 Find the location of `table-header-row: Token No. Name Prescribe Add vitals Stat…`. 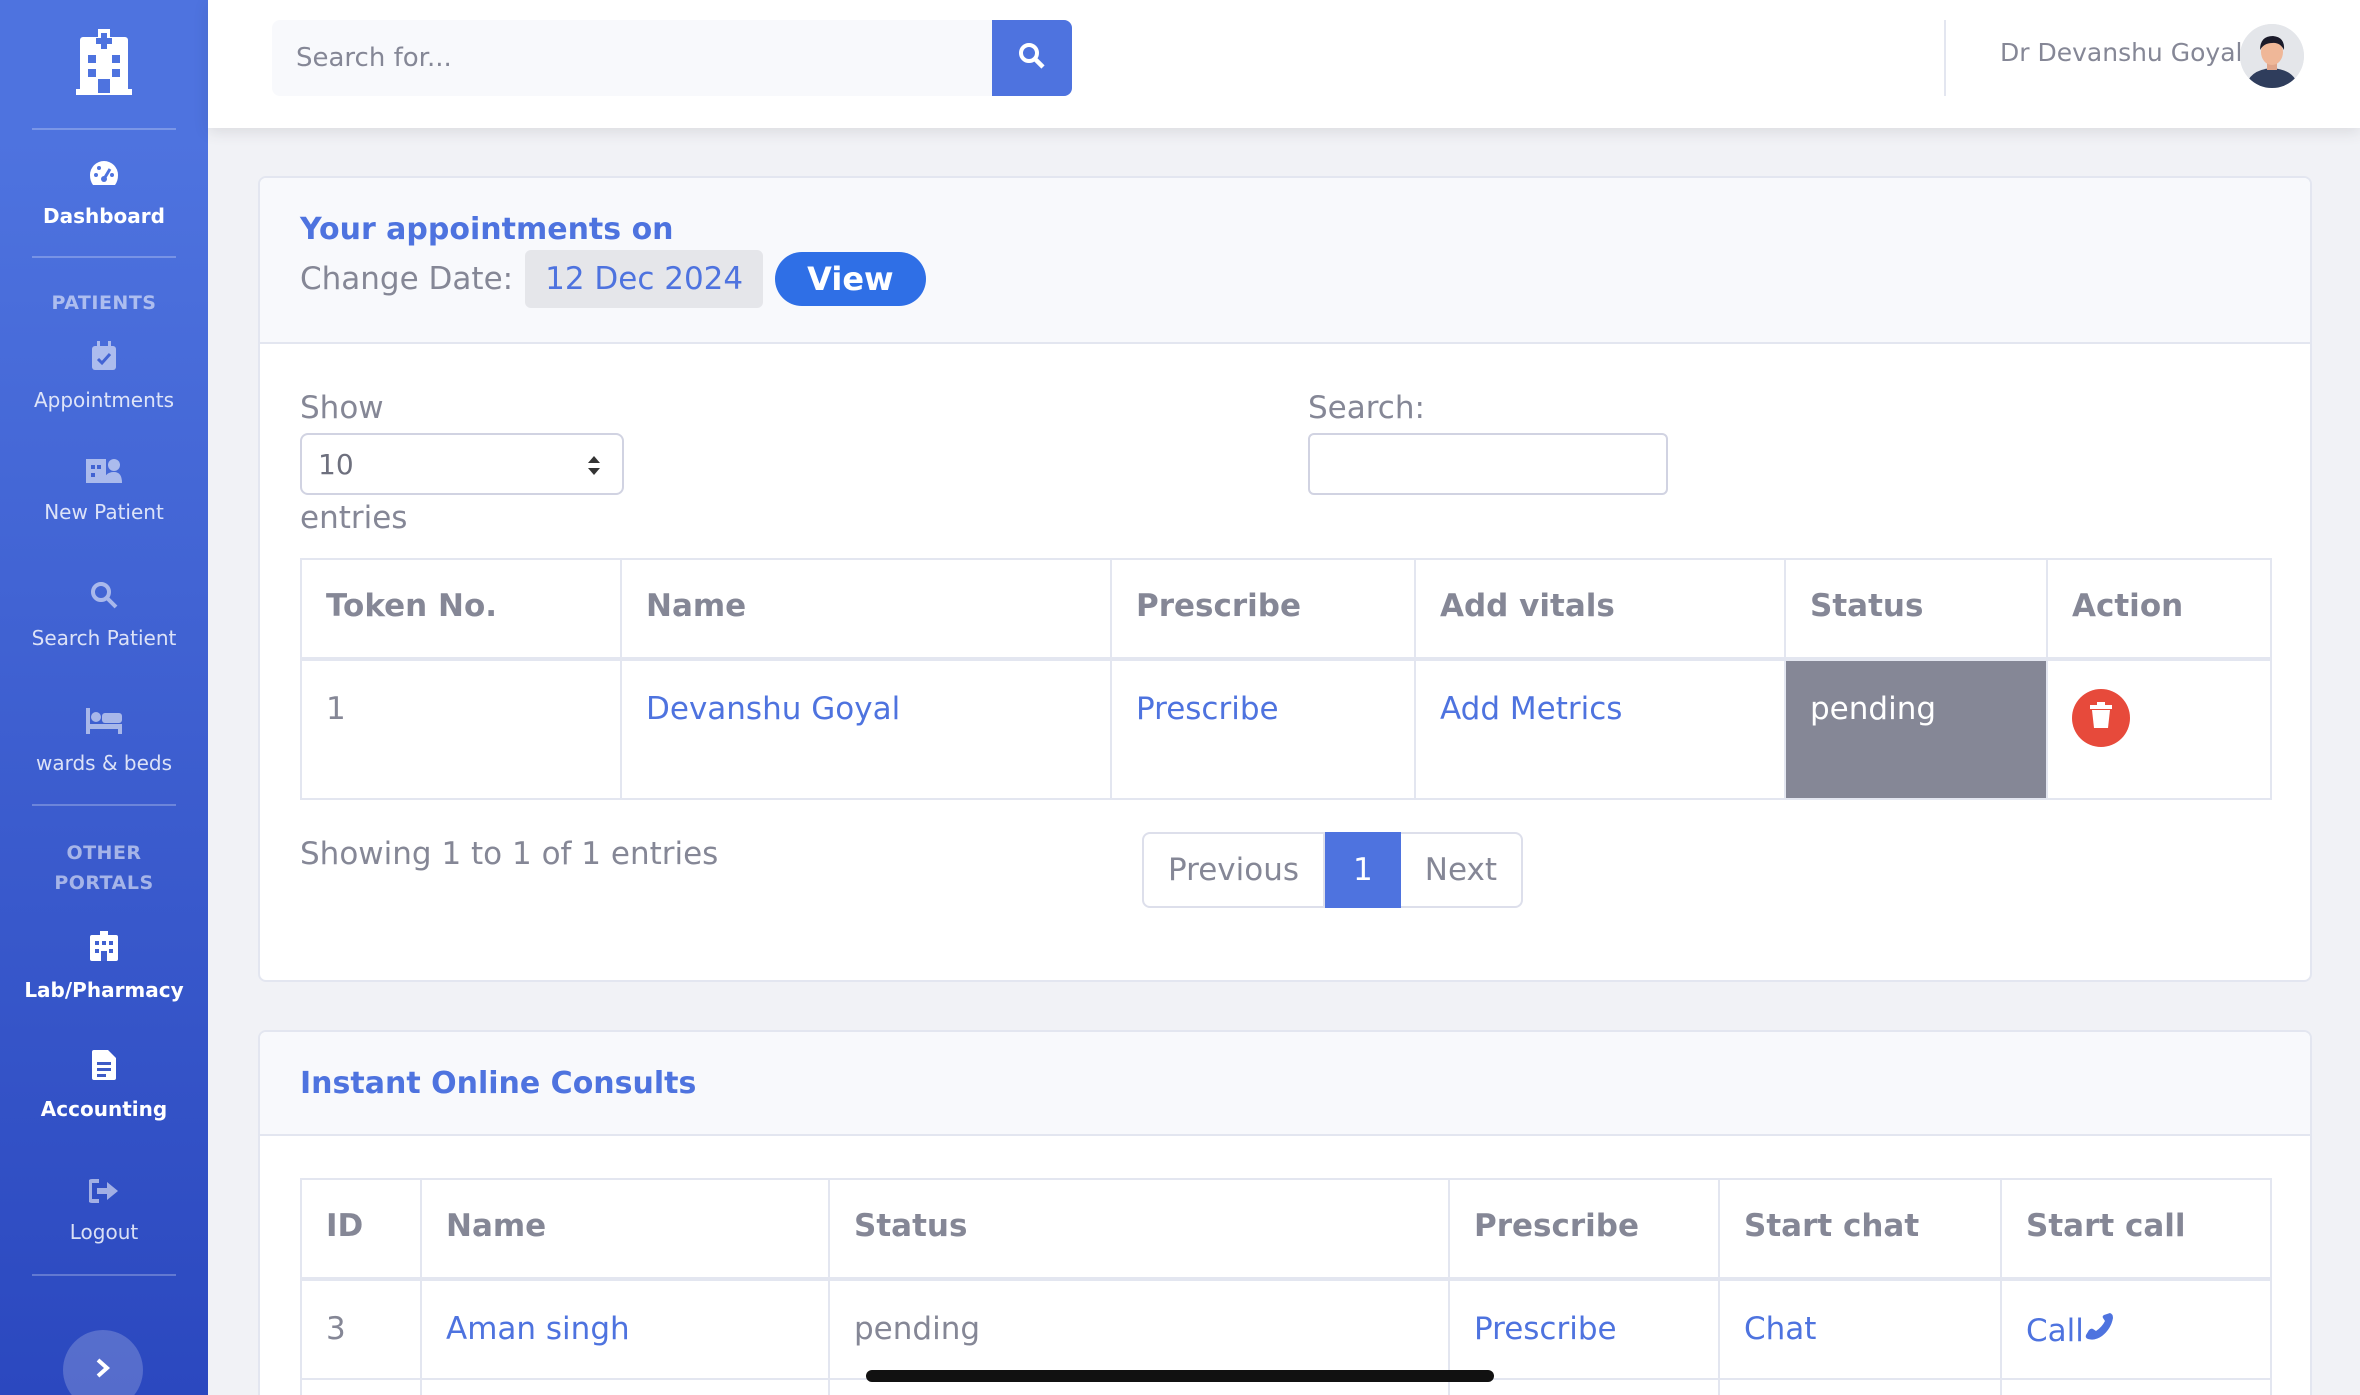

table-header-row: Token No. Name Prescribe Add vitals Stat… is located at coordinates (1286, 609).